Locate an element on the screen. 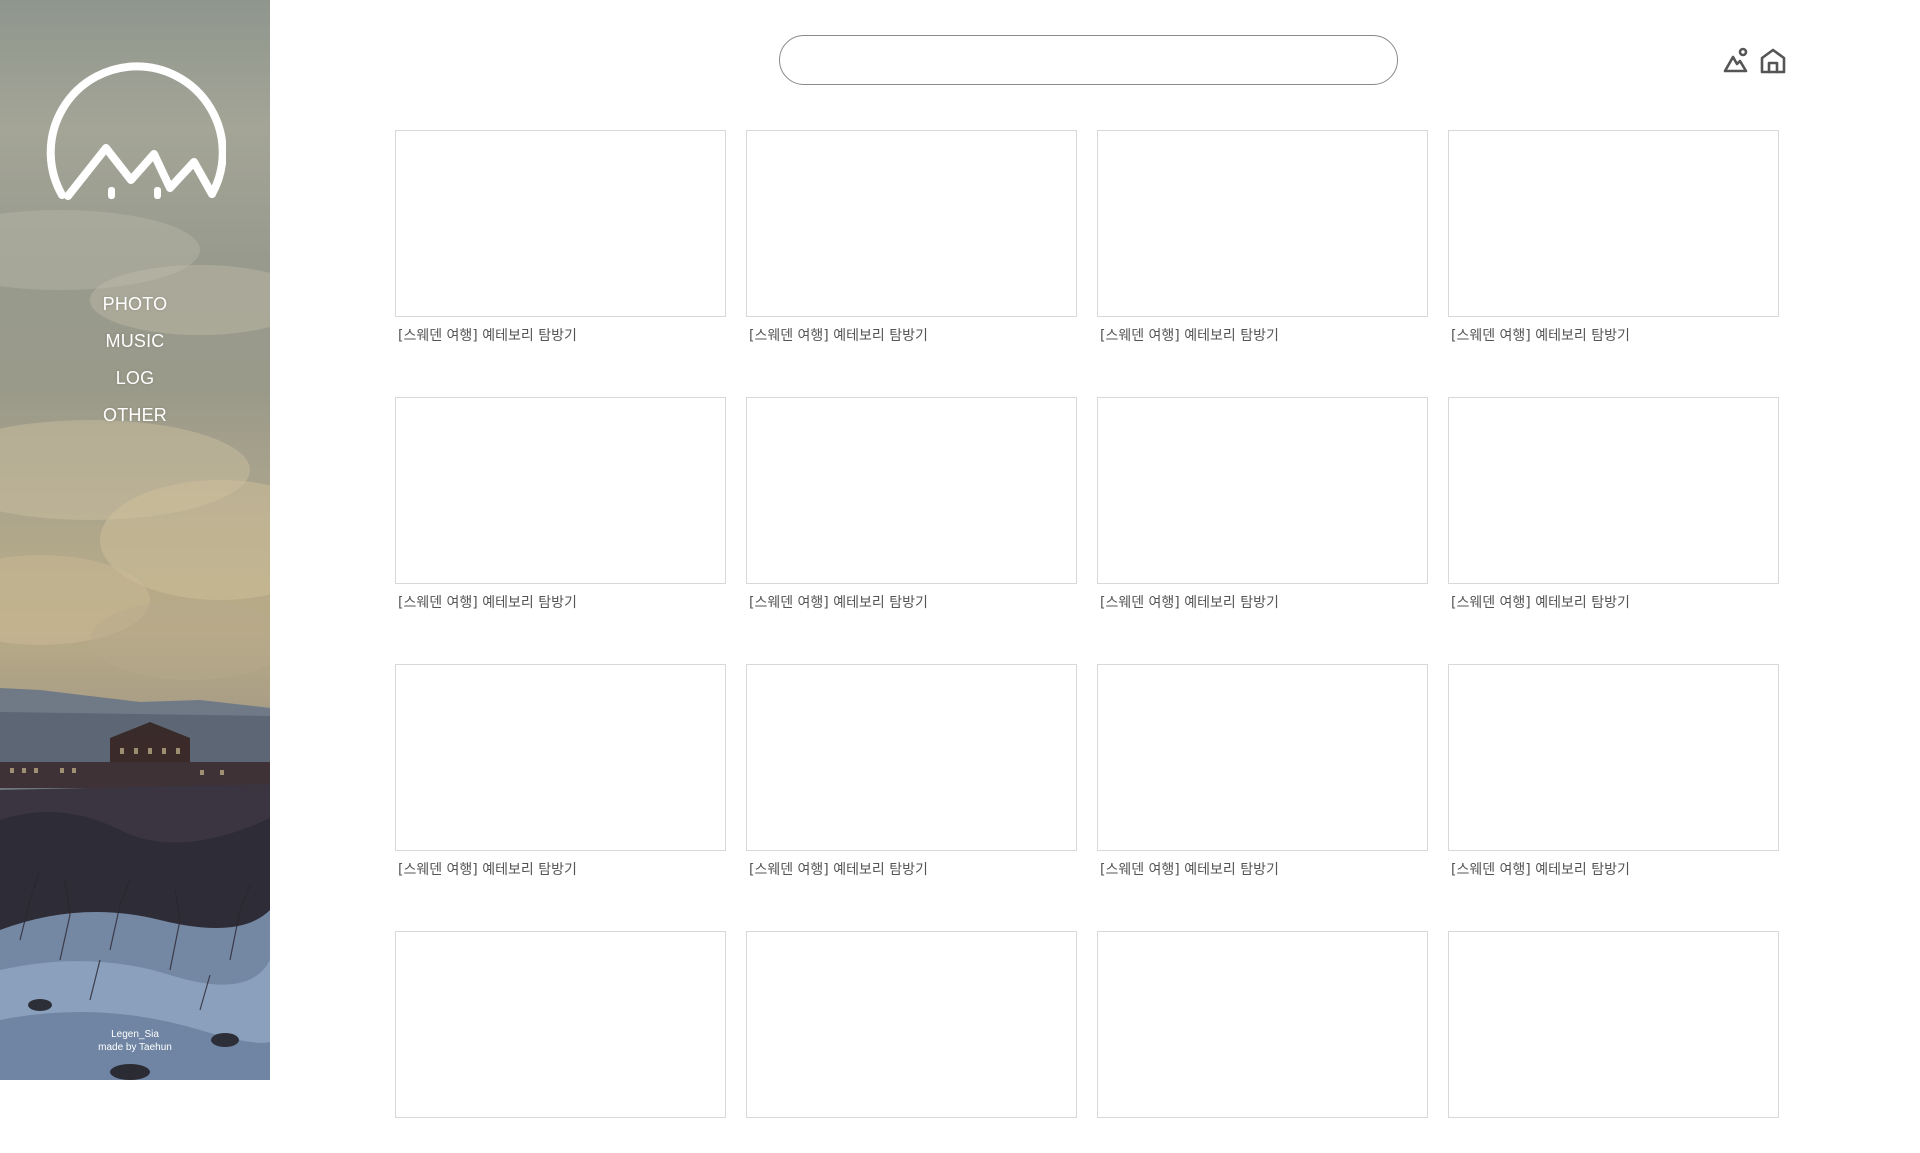 Image resolution: width=1920 pixels, height=1153 pixels. nav-item-log: LOG is located at coordinates (135, 378).